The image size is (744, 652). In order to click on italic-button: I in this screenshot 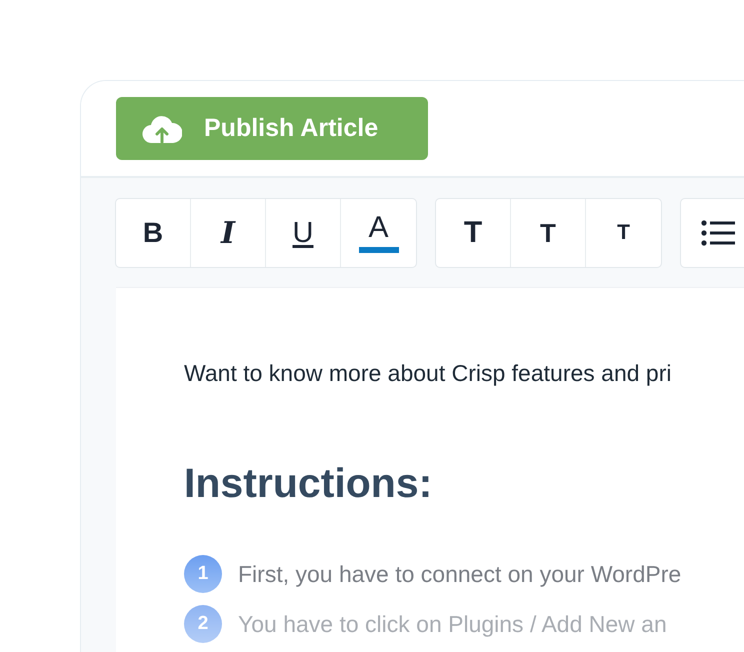, I will do `click(228, 233)`.